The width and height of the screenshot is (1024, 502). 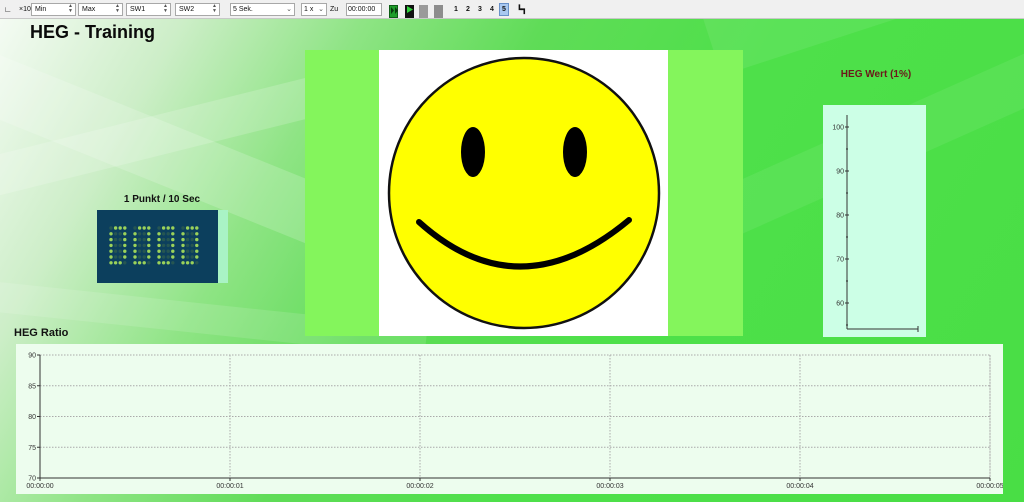 I want to click on max-label: Max, so click(x=89, y=9).